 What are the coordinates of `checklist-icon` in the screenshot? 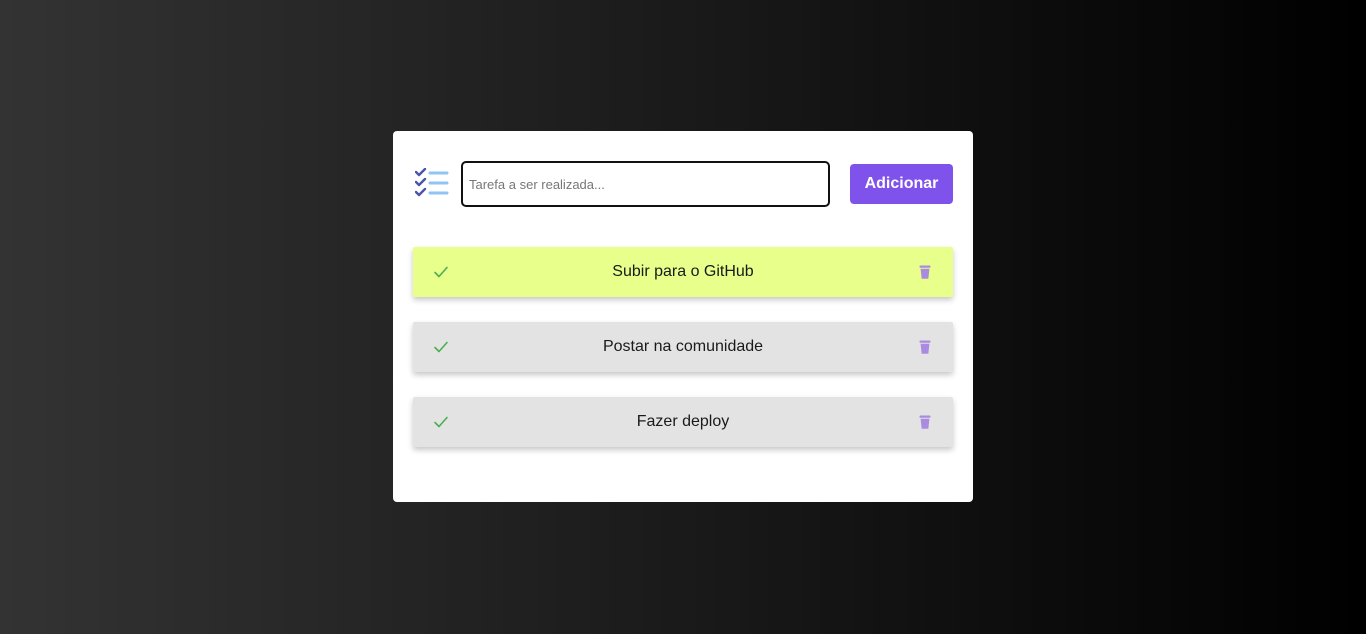 It's located at (432, 182).